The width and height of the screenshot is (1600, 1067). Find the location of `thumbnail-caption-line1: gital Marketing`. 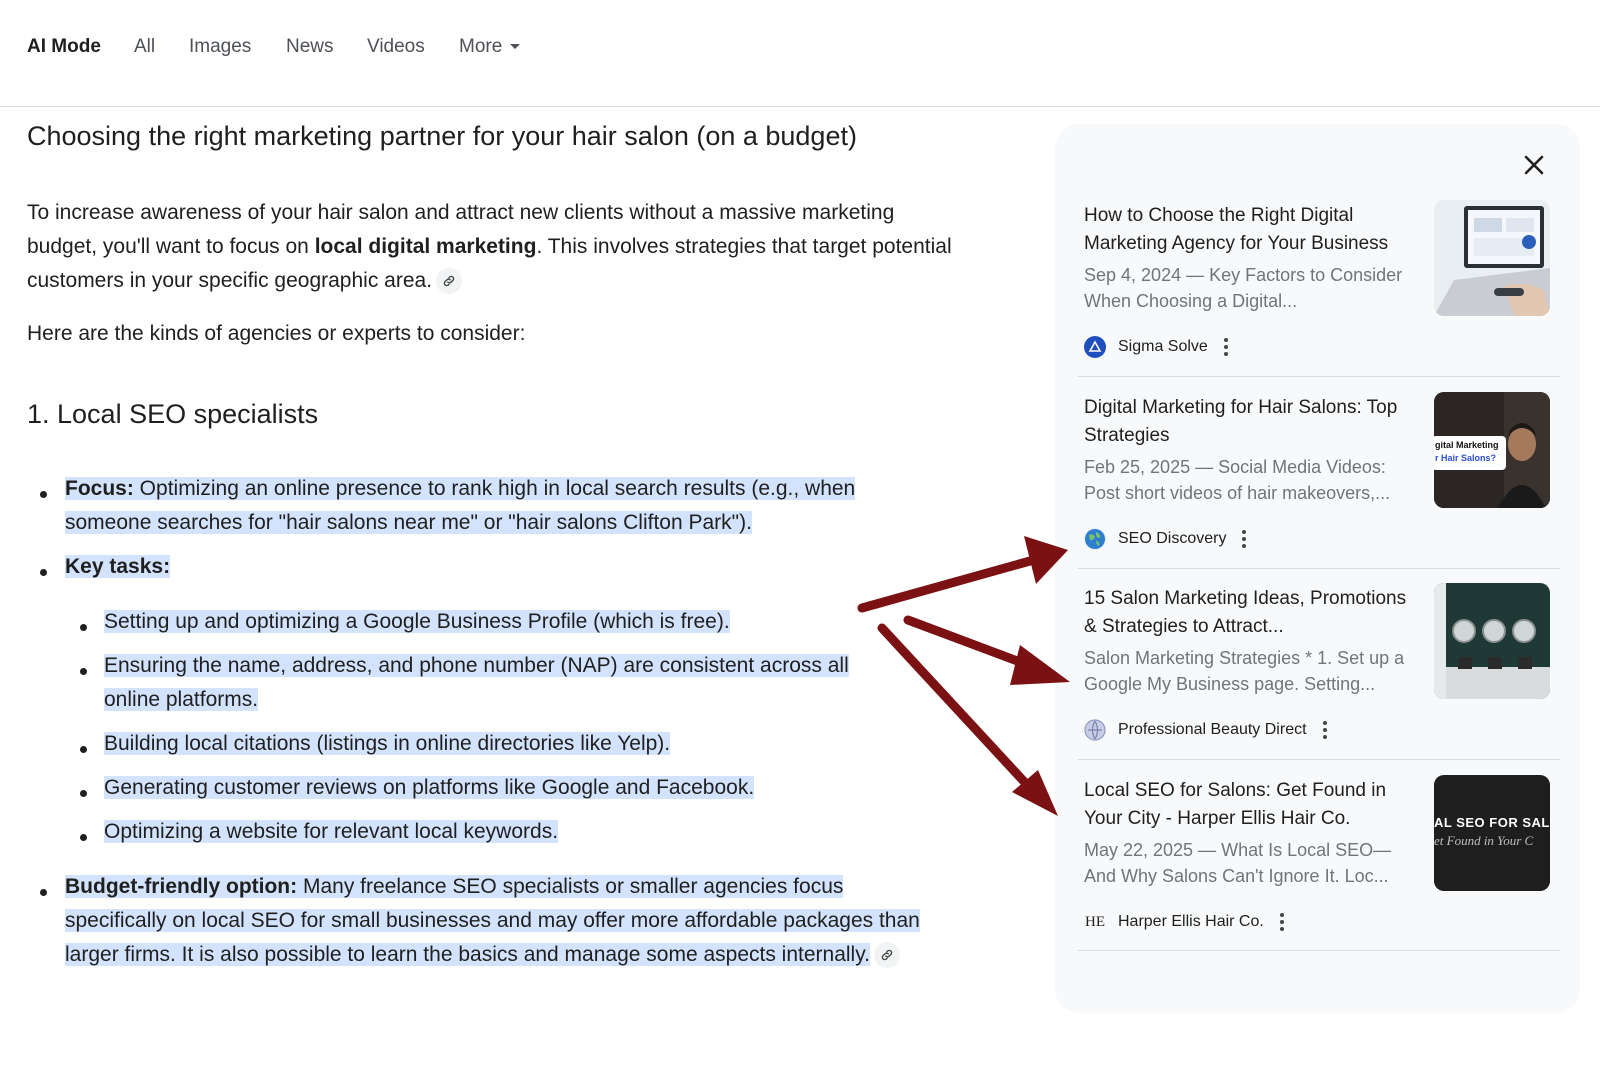

thumbnail-caption-line1: gital Marketing is located at coordinates (1467, 445).